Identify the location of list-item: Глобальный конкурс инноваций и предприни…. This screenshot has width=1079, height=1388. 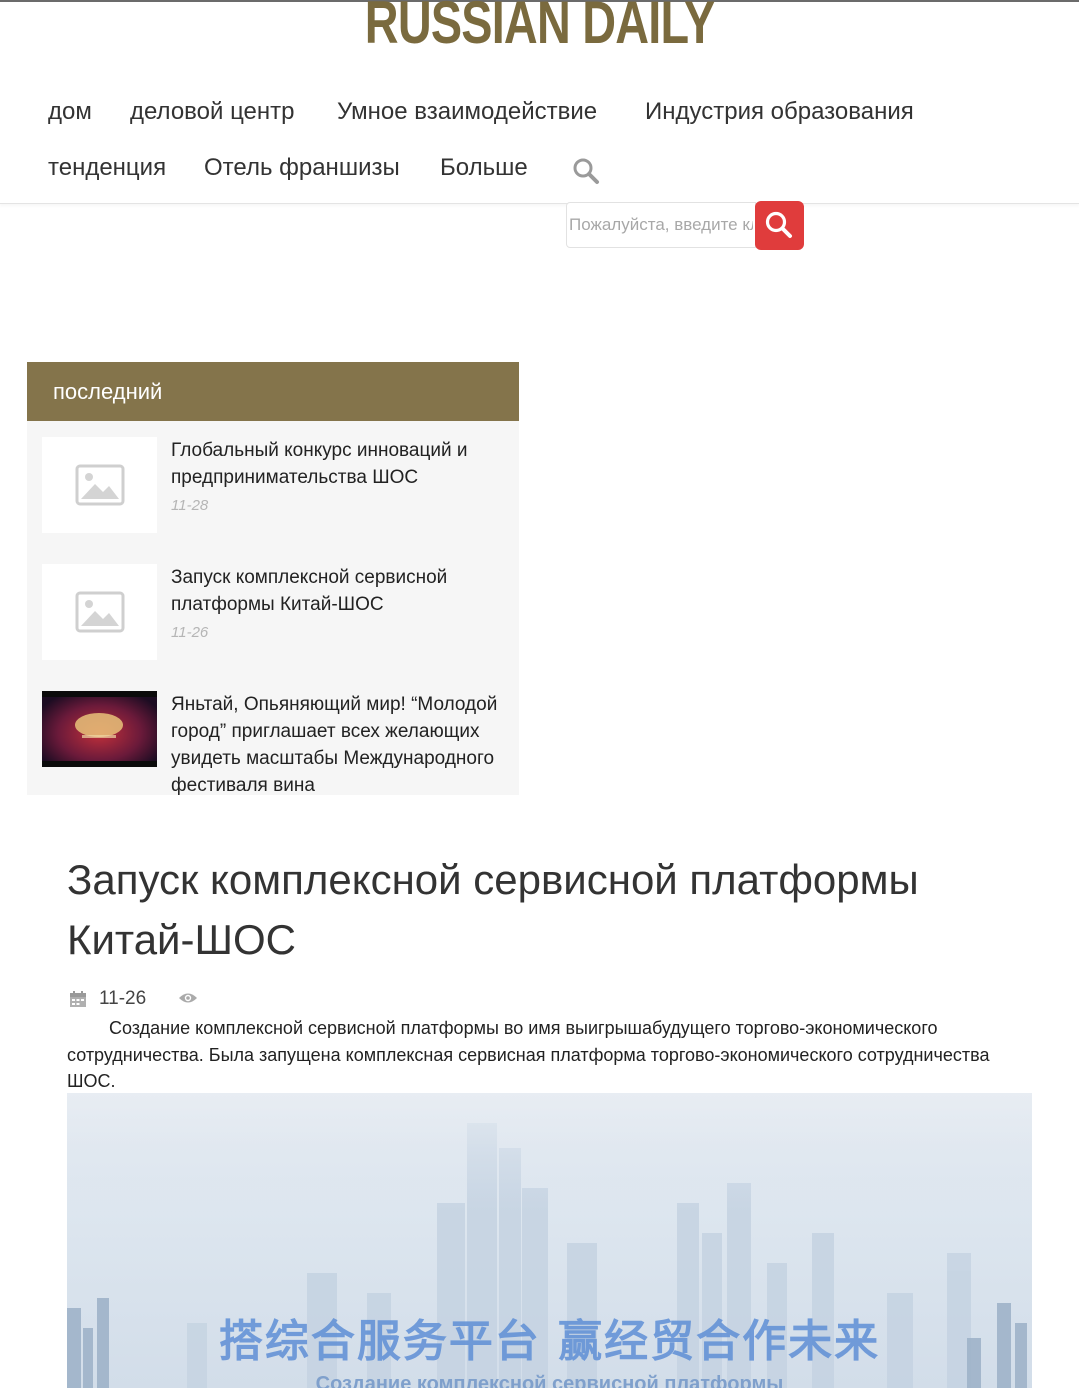
(277, 487).